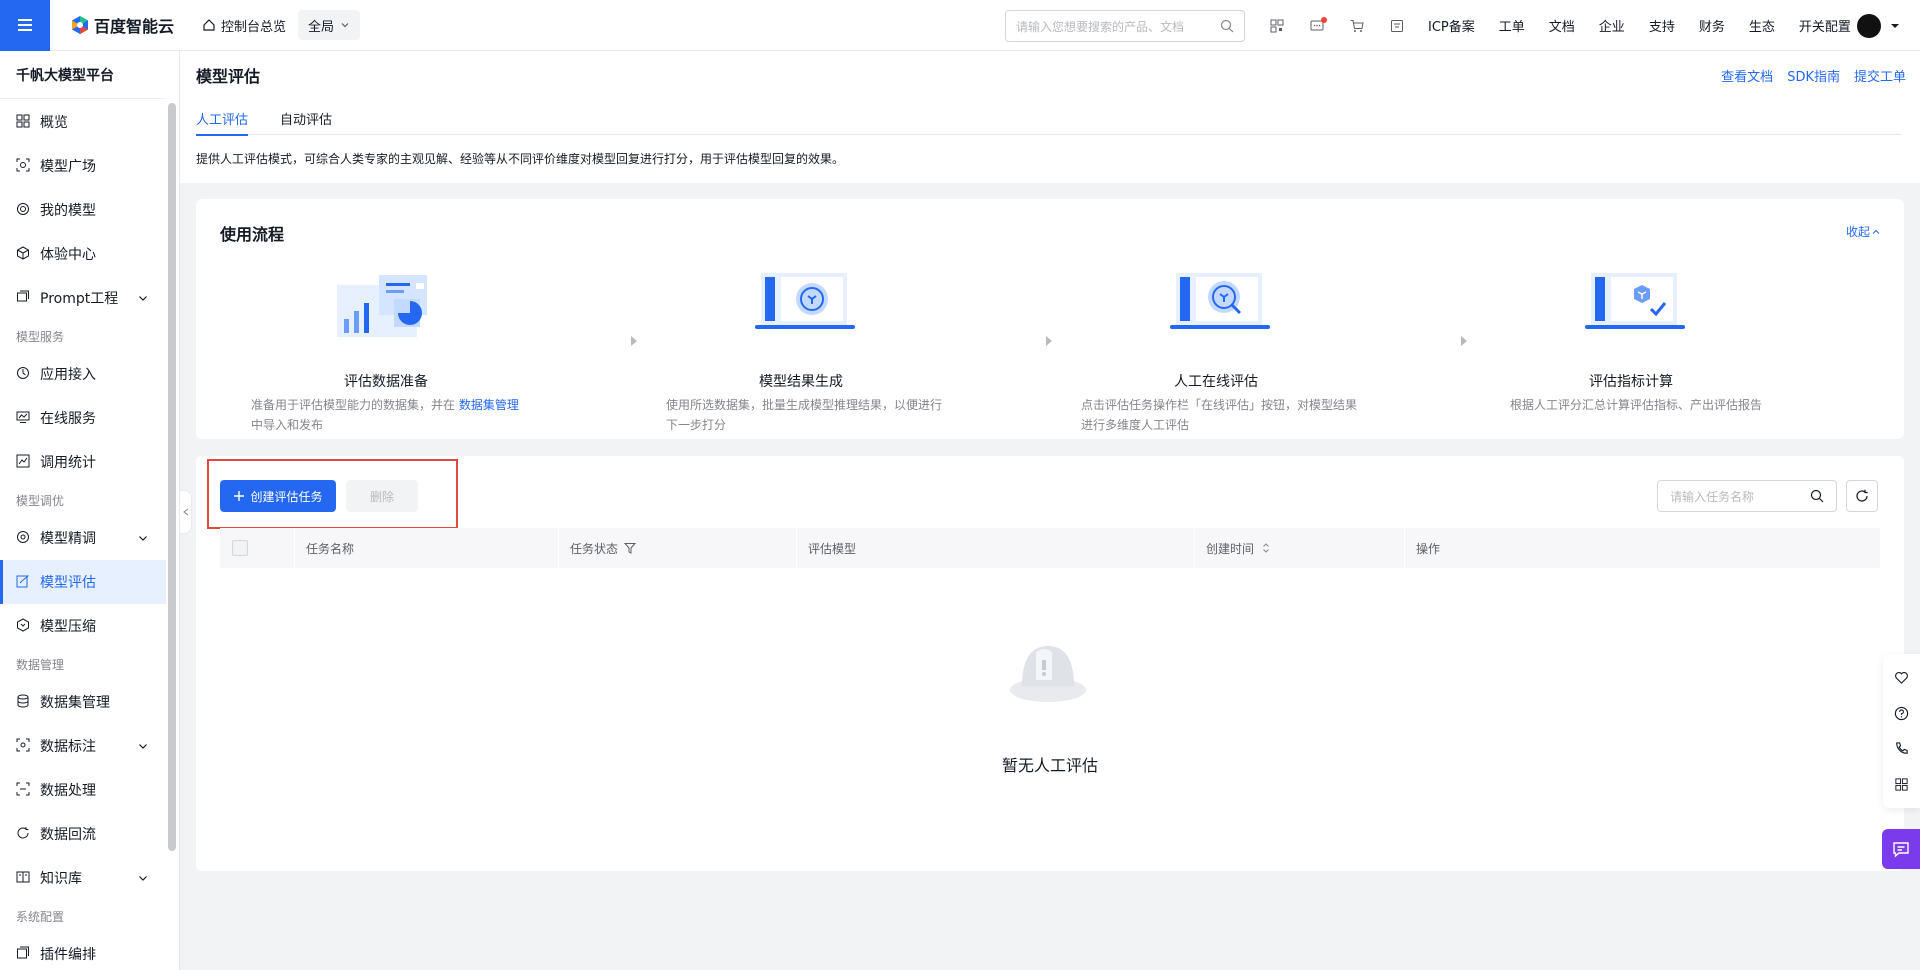 The height and width of the screenshot is (970, 1920). Describe the element at coordinates (1880, 75) in the screenshot. I see `submit-ticket-link: 提交工单` at that location.